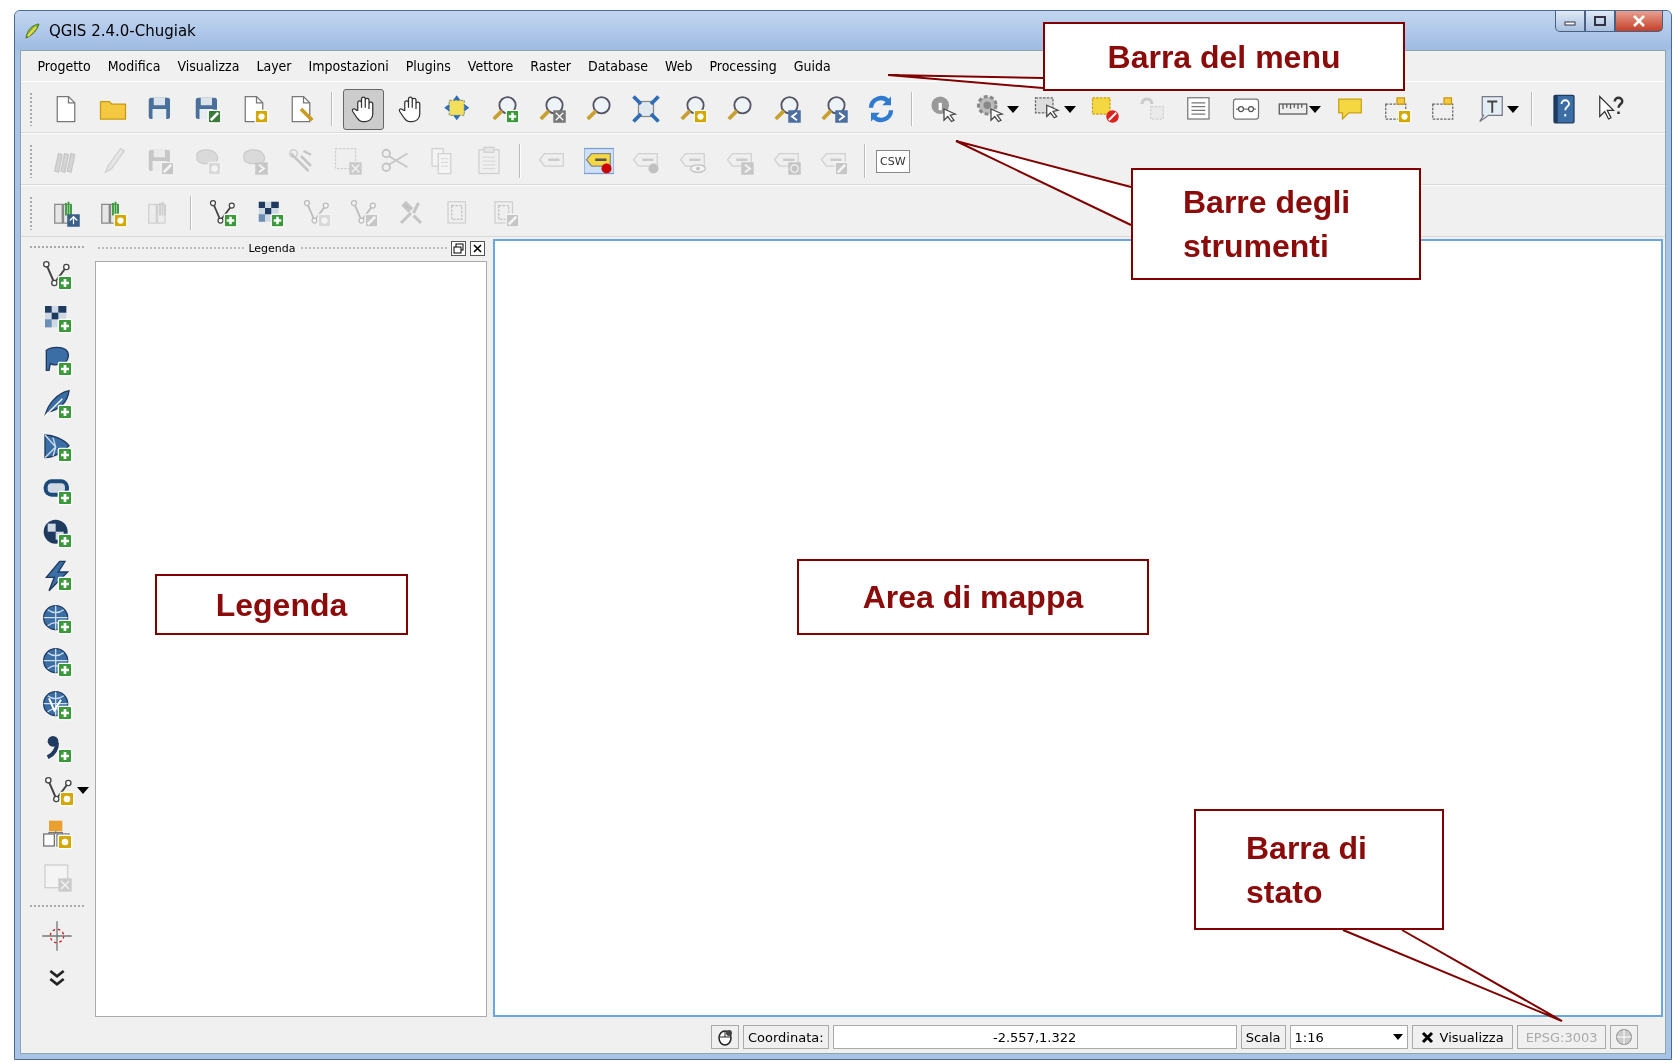 Image resolution: width=1678 pixels, height=1063 pixels. I want to click on coordinate-label: Coordinata:, so click(786, 1037).